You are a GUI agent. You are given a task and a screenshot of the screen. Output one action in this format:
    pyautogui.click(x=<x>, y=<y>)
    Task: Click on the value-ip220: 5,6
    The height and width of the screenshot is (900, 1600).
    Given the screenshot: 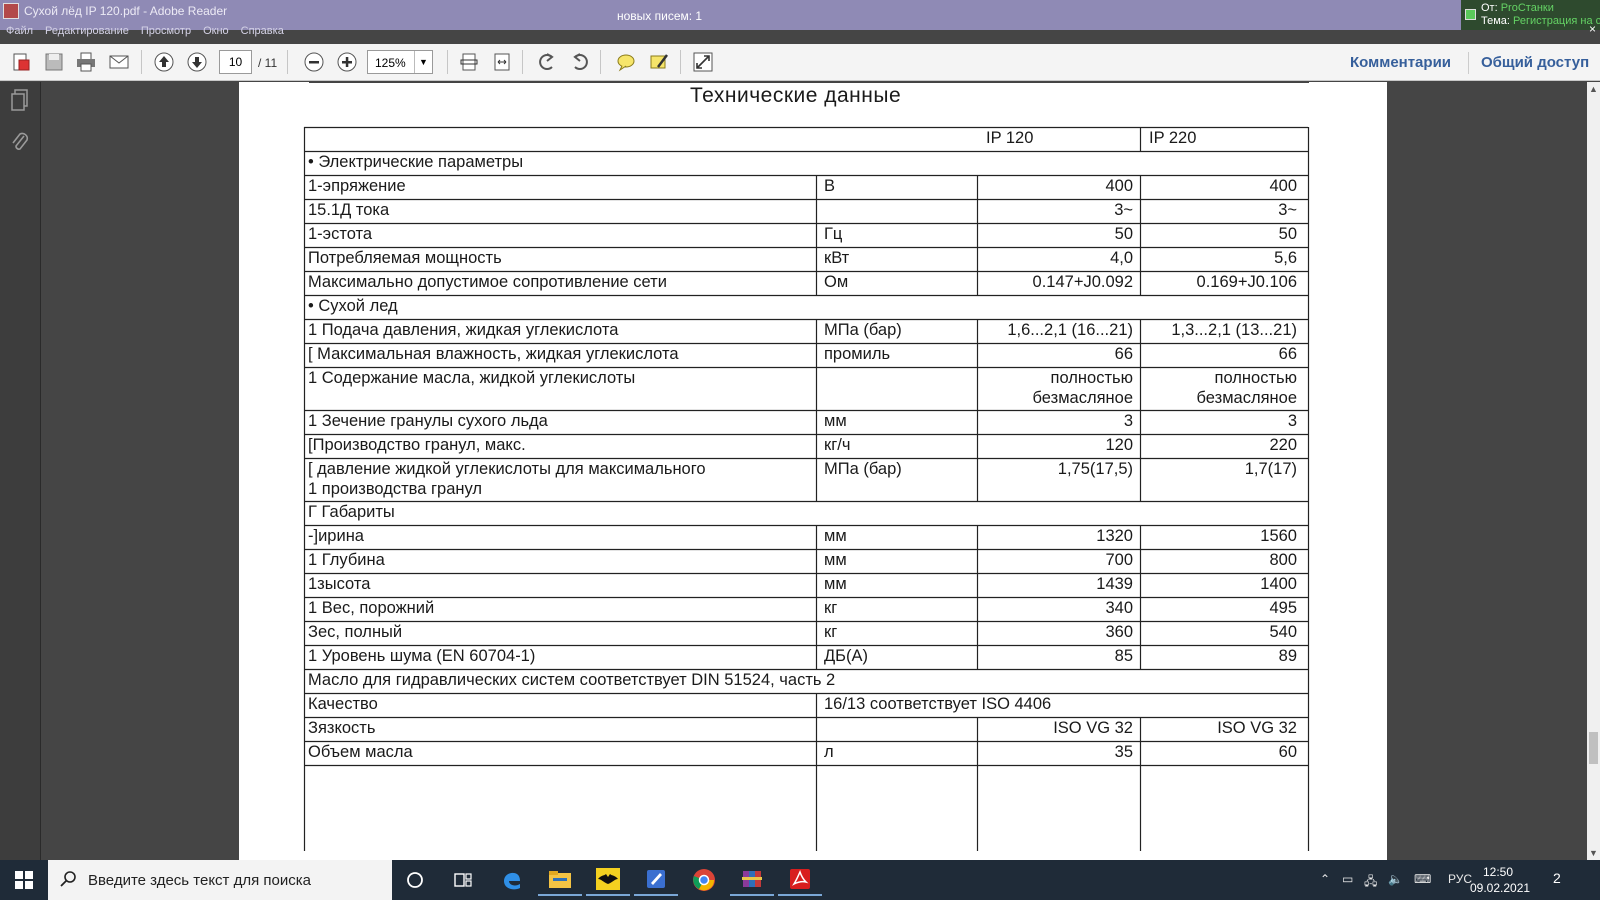 What is the action you would take?
    pyautogui.click(x=1285, y=258)
    